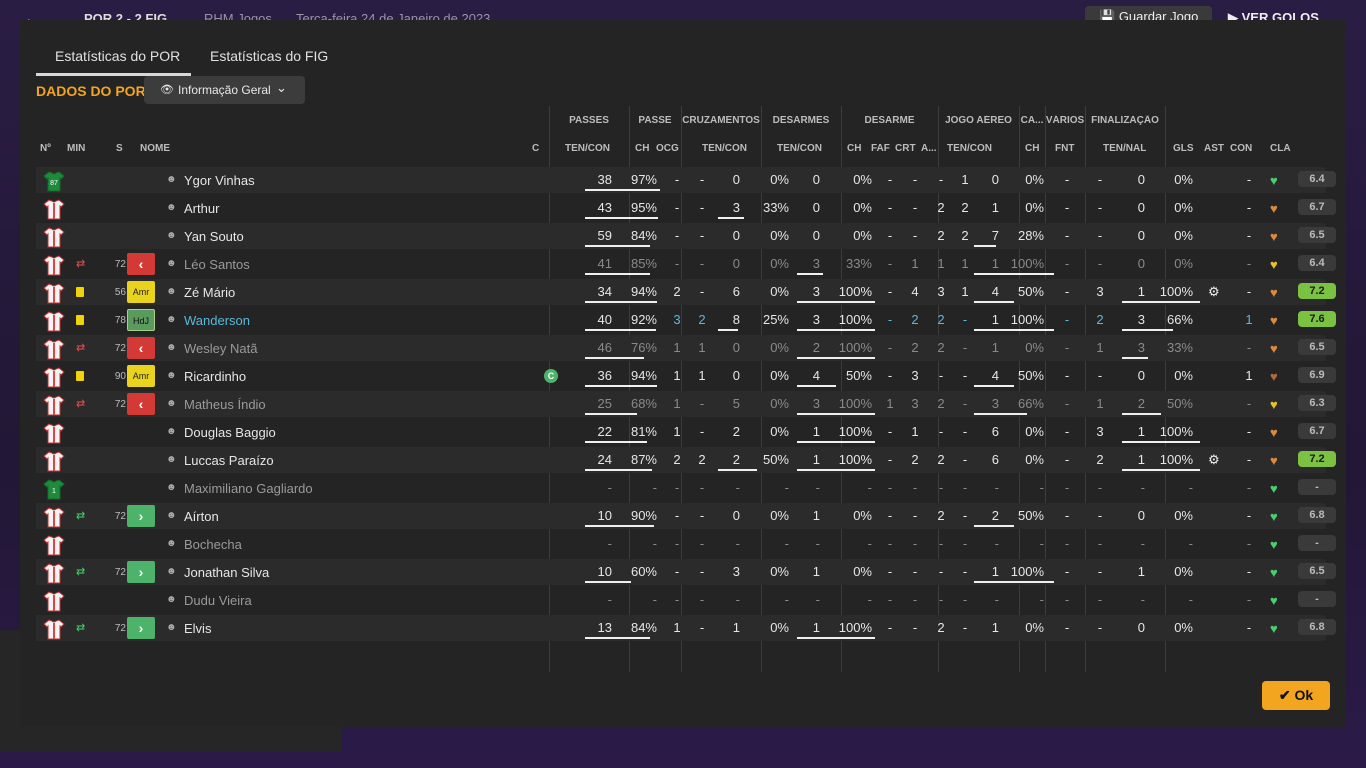 The height and width of the screenshot is (768, 1366). Describe the element at coordinates (215, 376) in the screenshot. I see `player-name: Ricardinho` at that location.